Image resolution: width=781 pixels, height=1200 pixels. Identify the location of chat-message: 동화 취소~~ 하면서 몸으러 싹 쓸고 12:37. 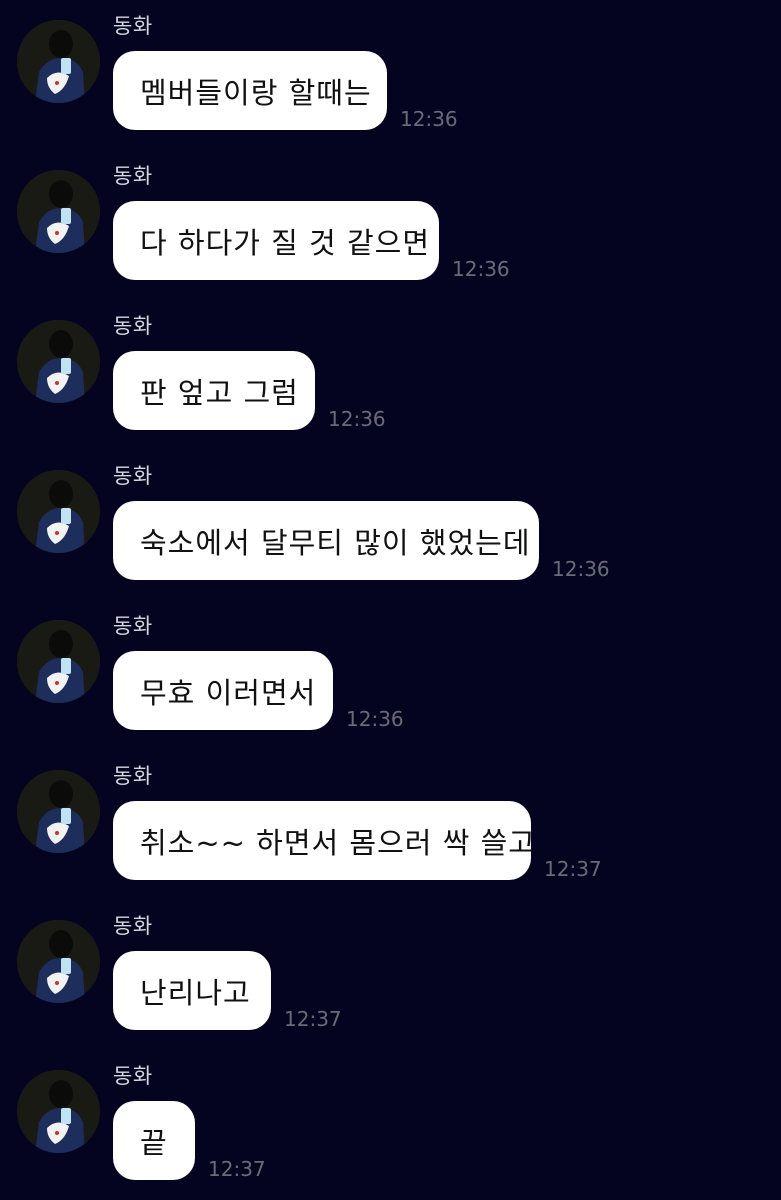
(390, 825).